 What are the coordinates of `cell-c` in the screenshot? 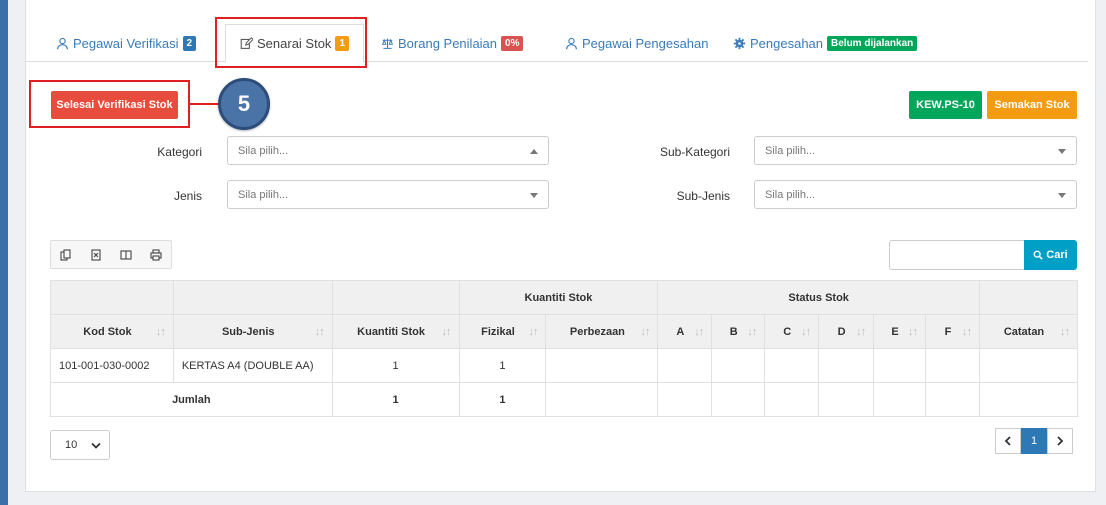 It's located at (792, 365).